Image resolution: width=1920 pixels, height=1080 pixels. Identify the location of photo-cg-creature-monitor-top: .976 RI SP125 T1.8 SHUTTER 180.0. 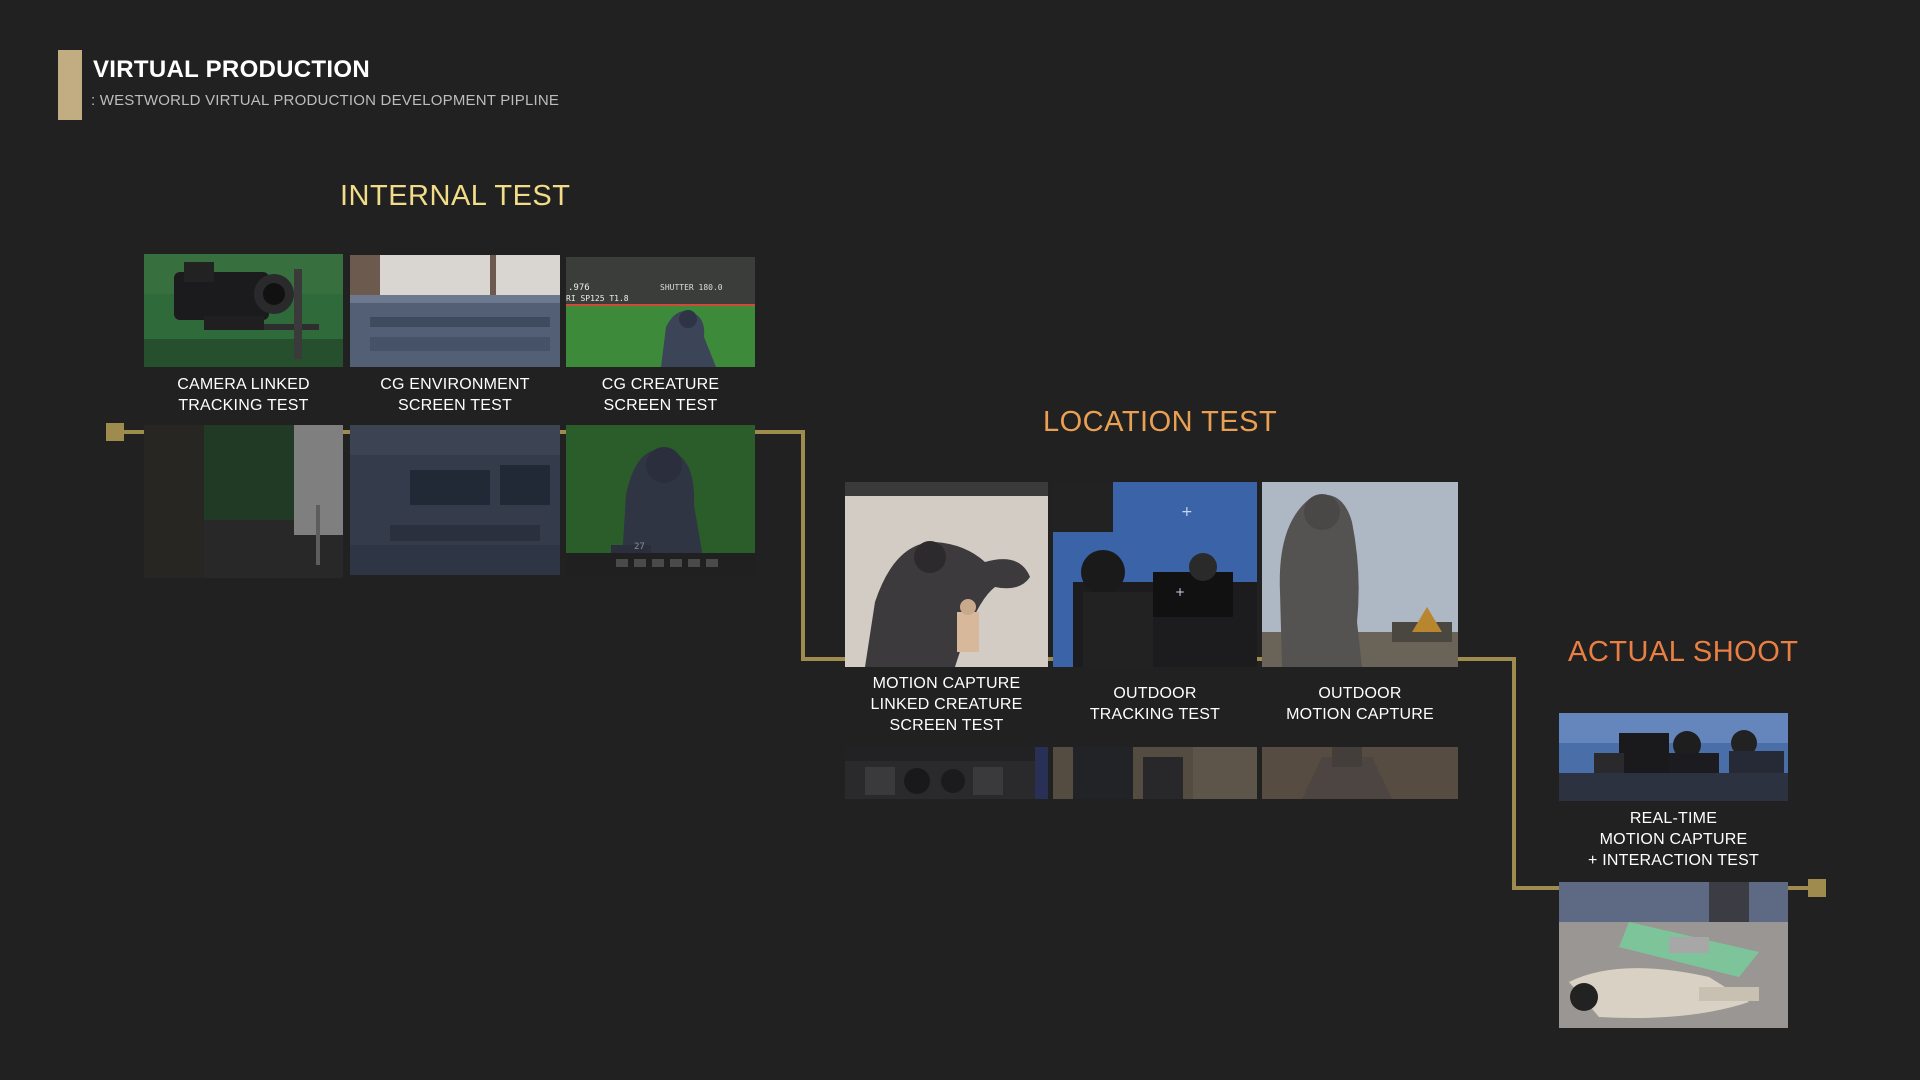
(660, 312).